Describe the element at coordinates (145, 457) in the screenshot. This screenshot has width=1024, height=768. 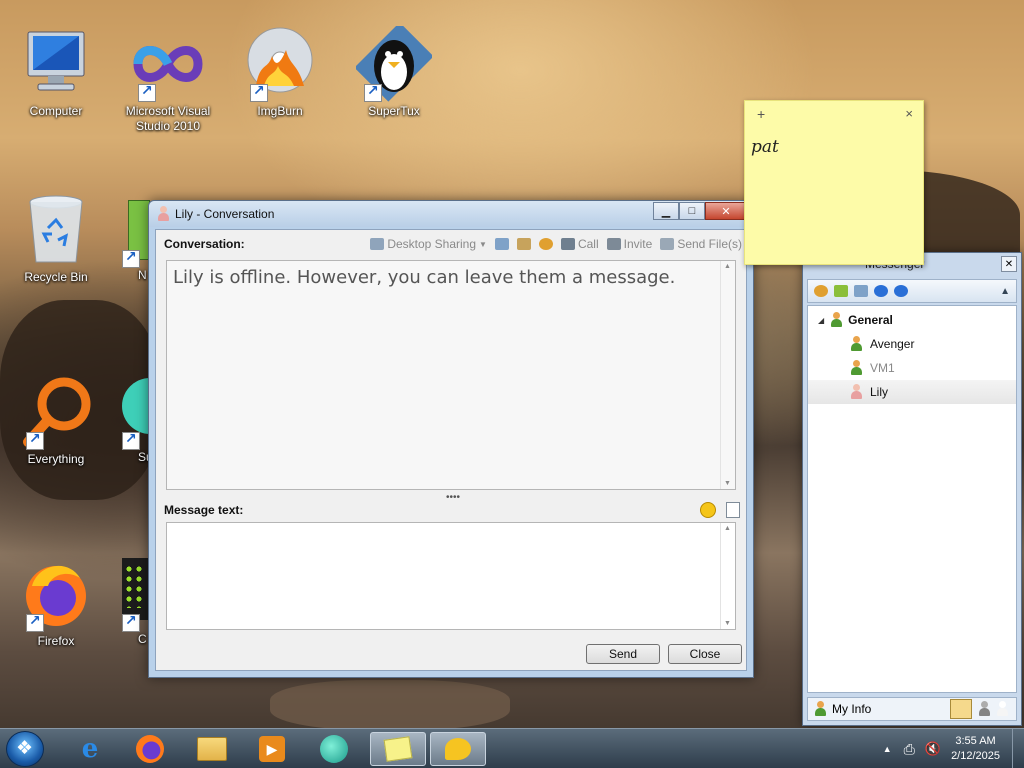
I see `desktop-icon-label: Su` at that location.